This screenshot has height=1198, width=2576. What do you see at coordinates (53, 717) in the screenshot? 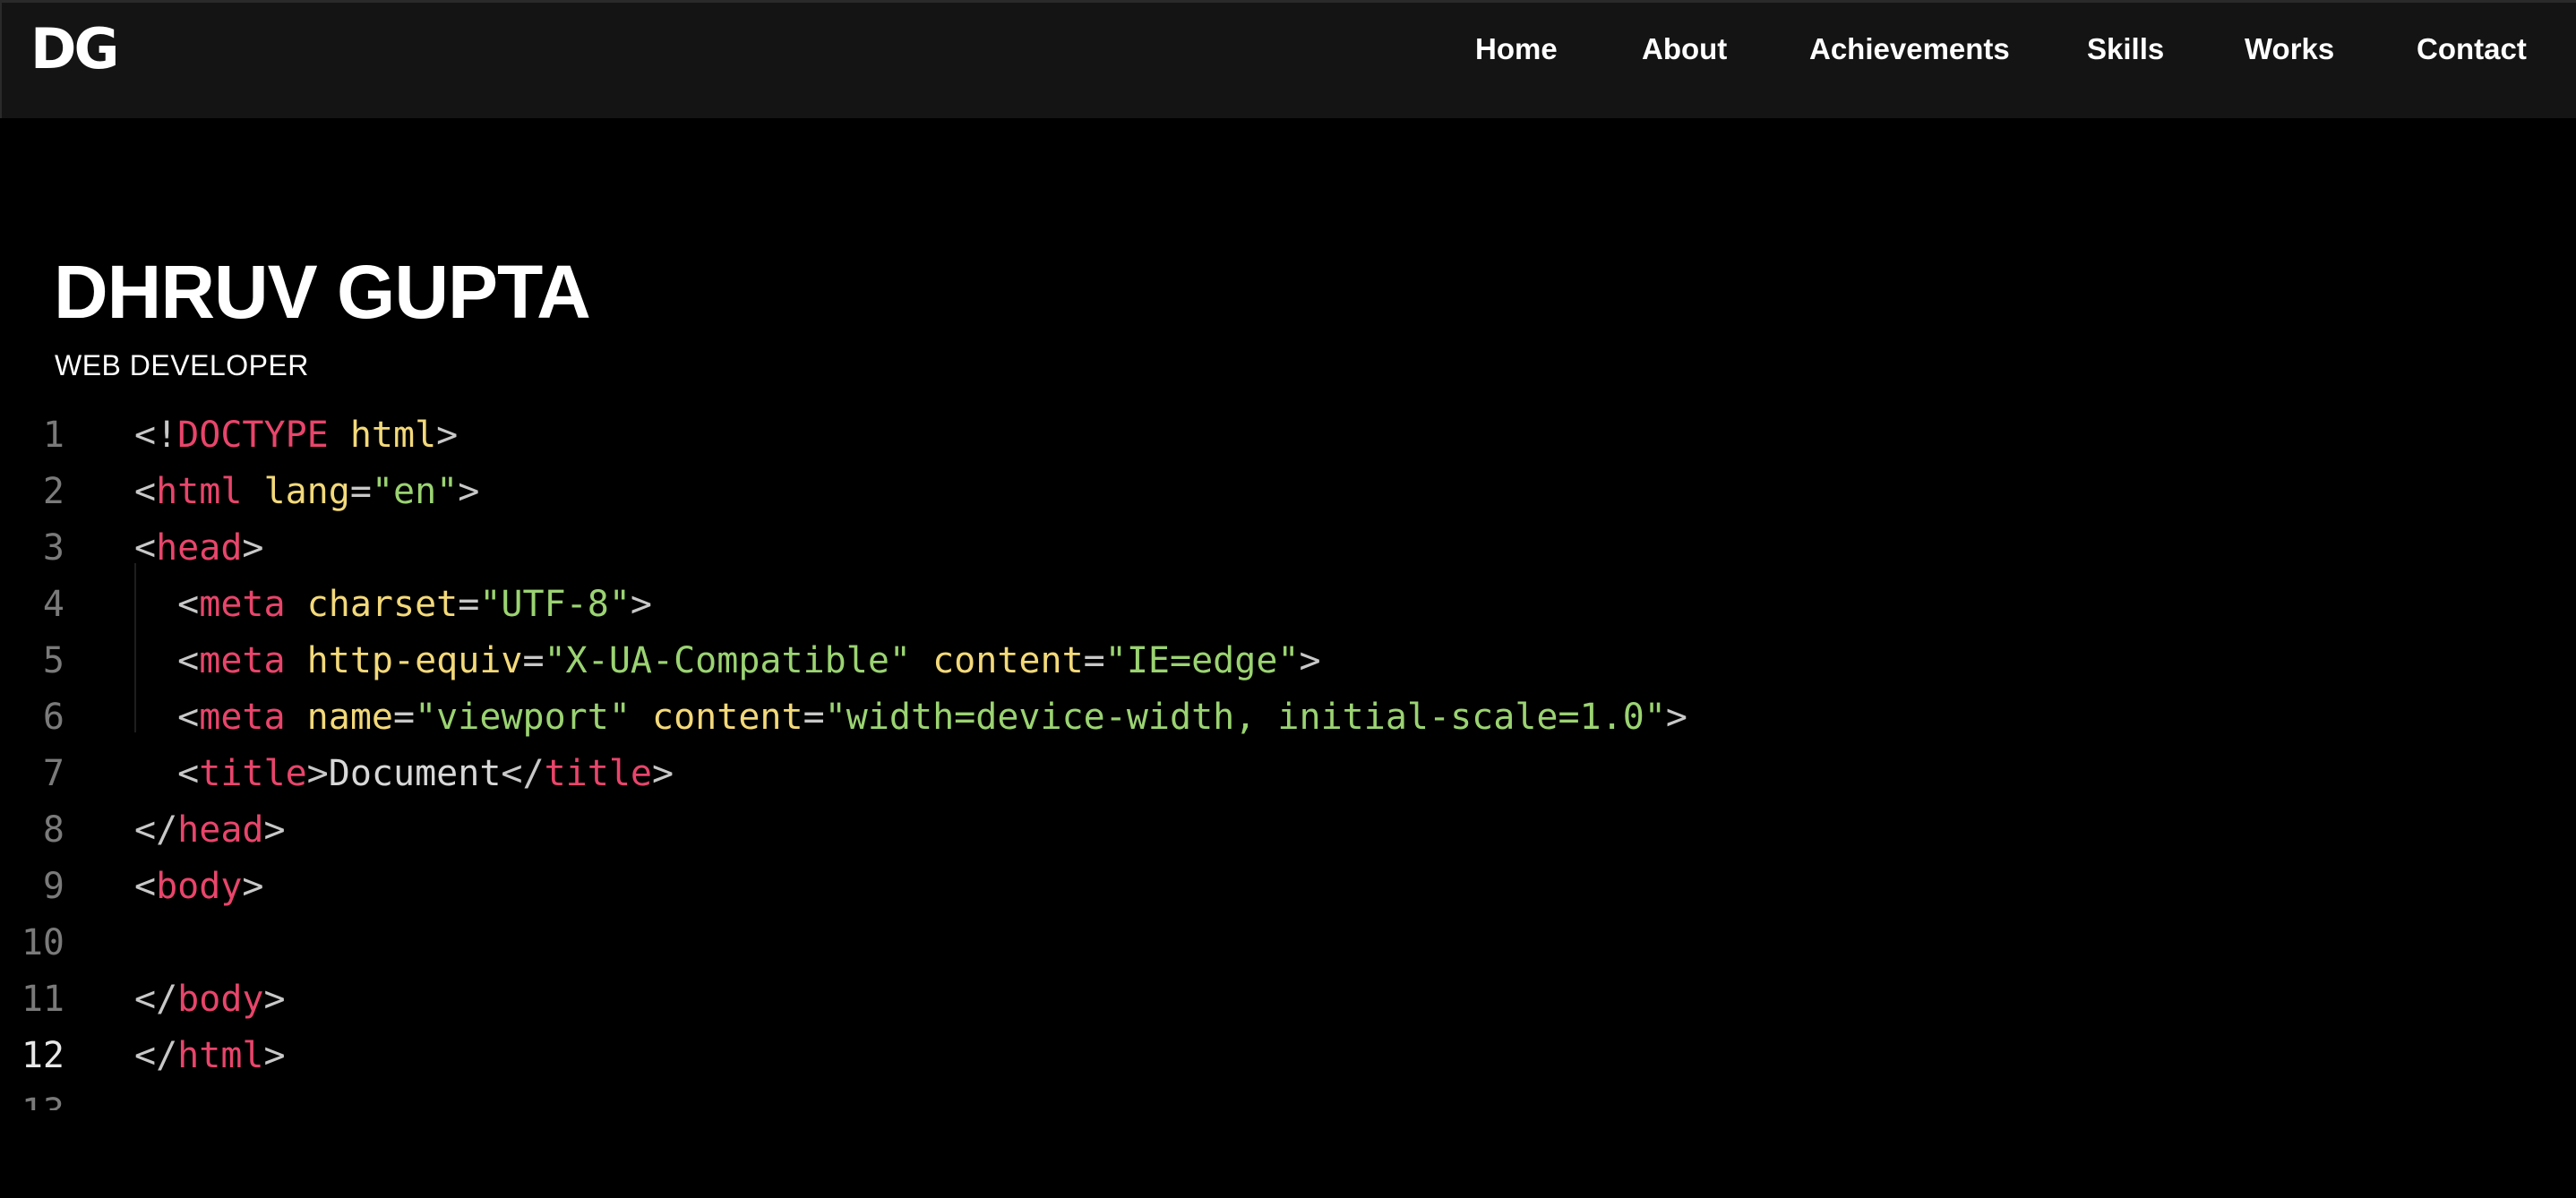
I see `line-number: 6` at bounding box center [53, 717].